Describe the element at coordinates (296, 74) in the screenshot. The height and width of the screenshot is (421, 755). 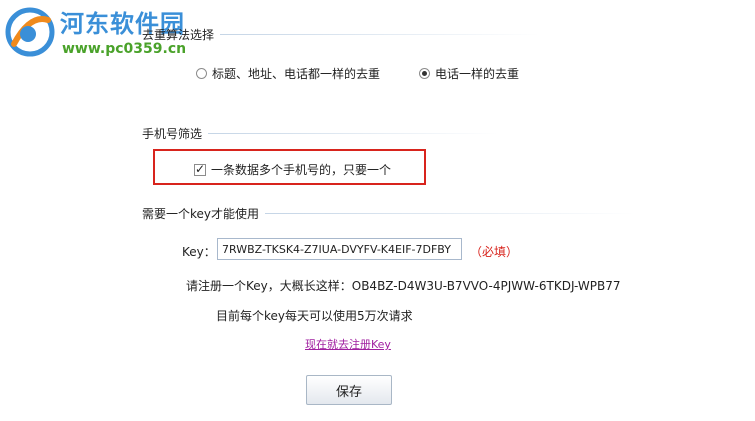
I see `radio-option-label: 标题、地址、电话都一样的去重` at that location.